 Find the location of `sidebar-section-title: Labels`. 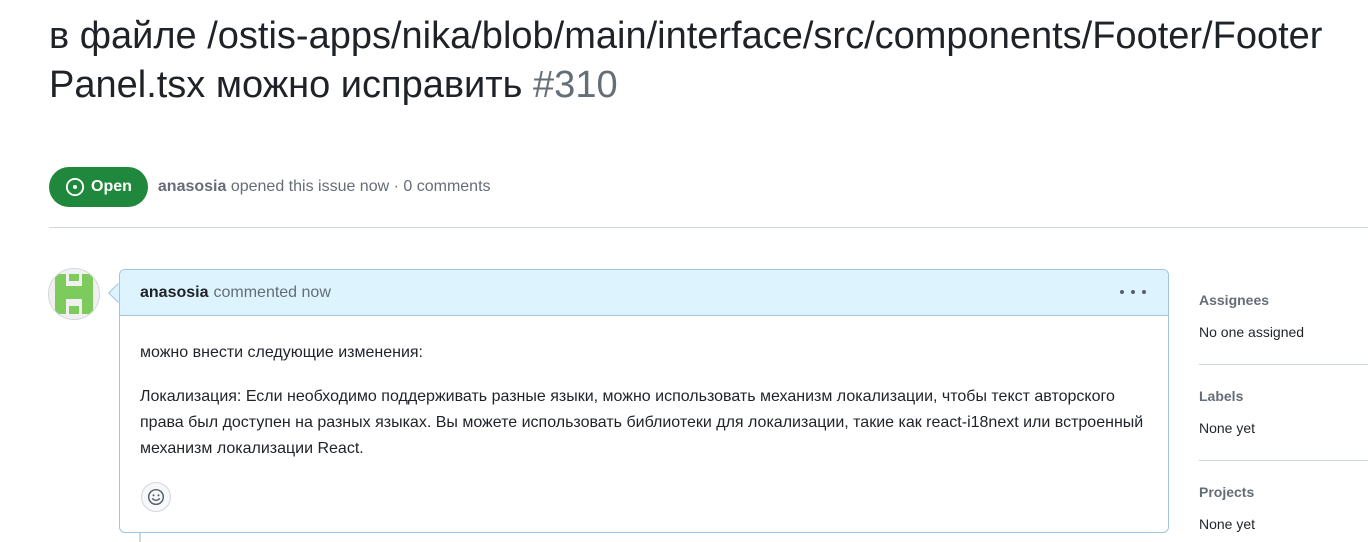

sidebar-section-title: Labels is located at coordinates (1221, 396).